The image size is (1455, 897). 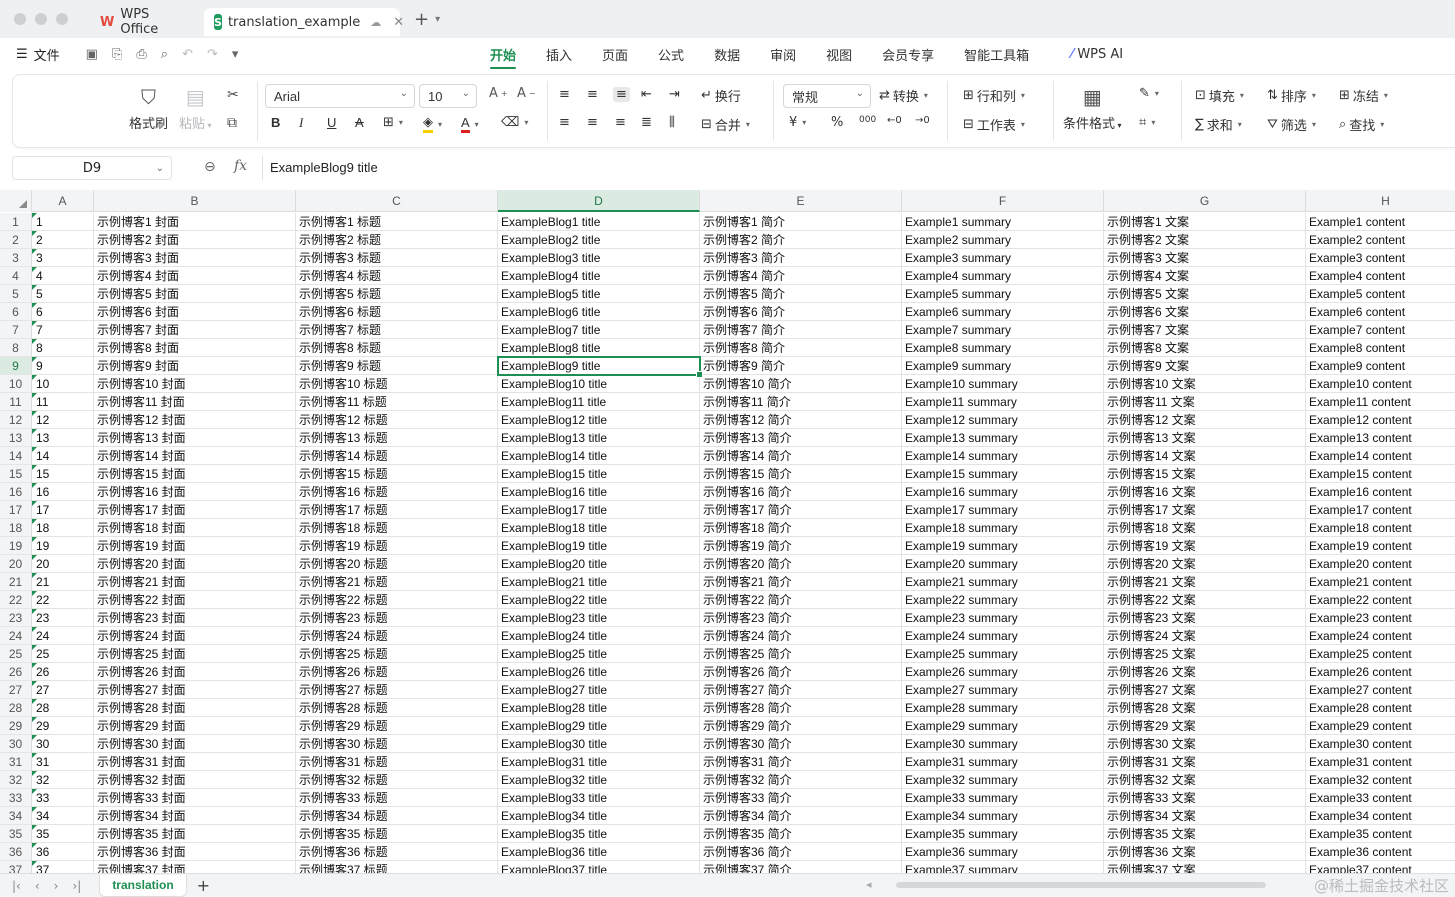 I want to click on paste-button: ▤ 粘贴 ▾, so click(x=195, y=108).